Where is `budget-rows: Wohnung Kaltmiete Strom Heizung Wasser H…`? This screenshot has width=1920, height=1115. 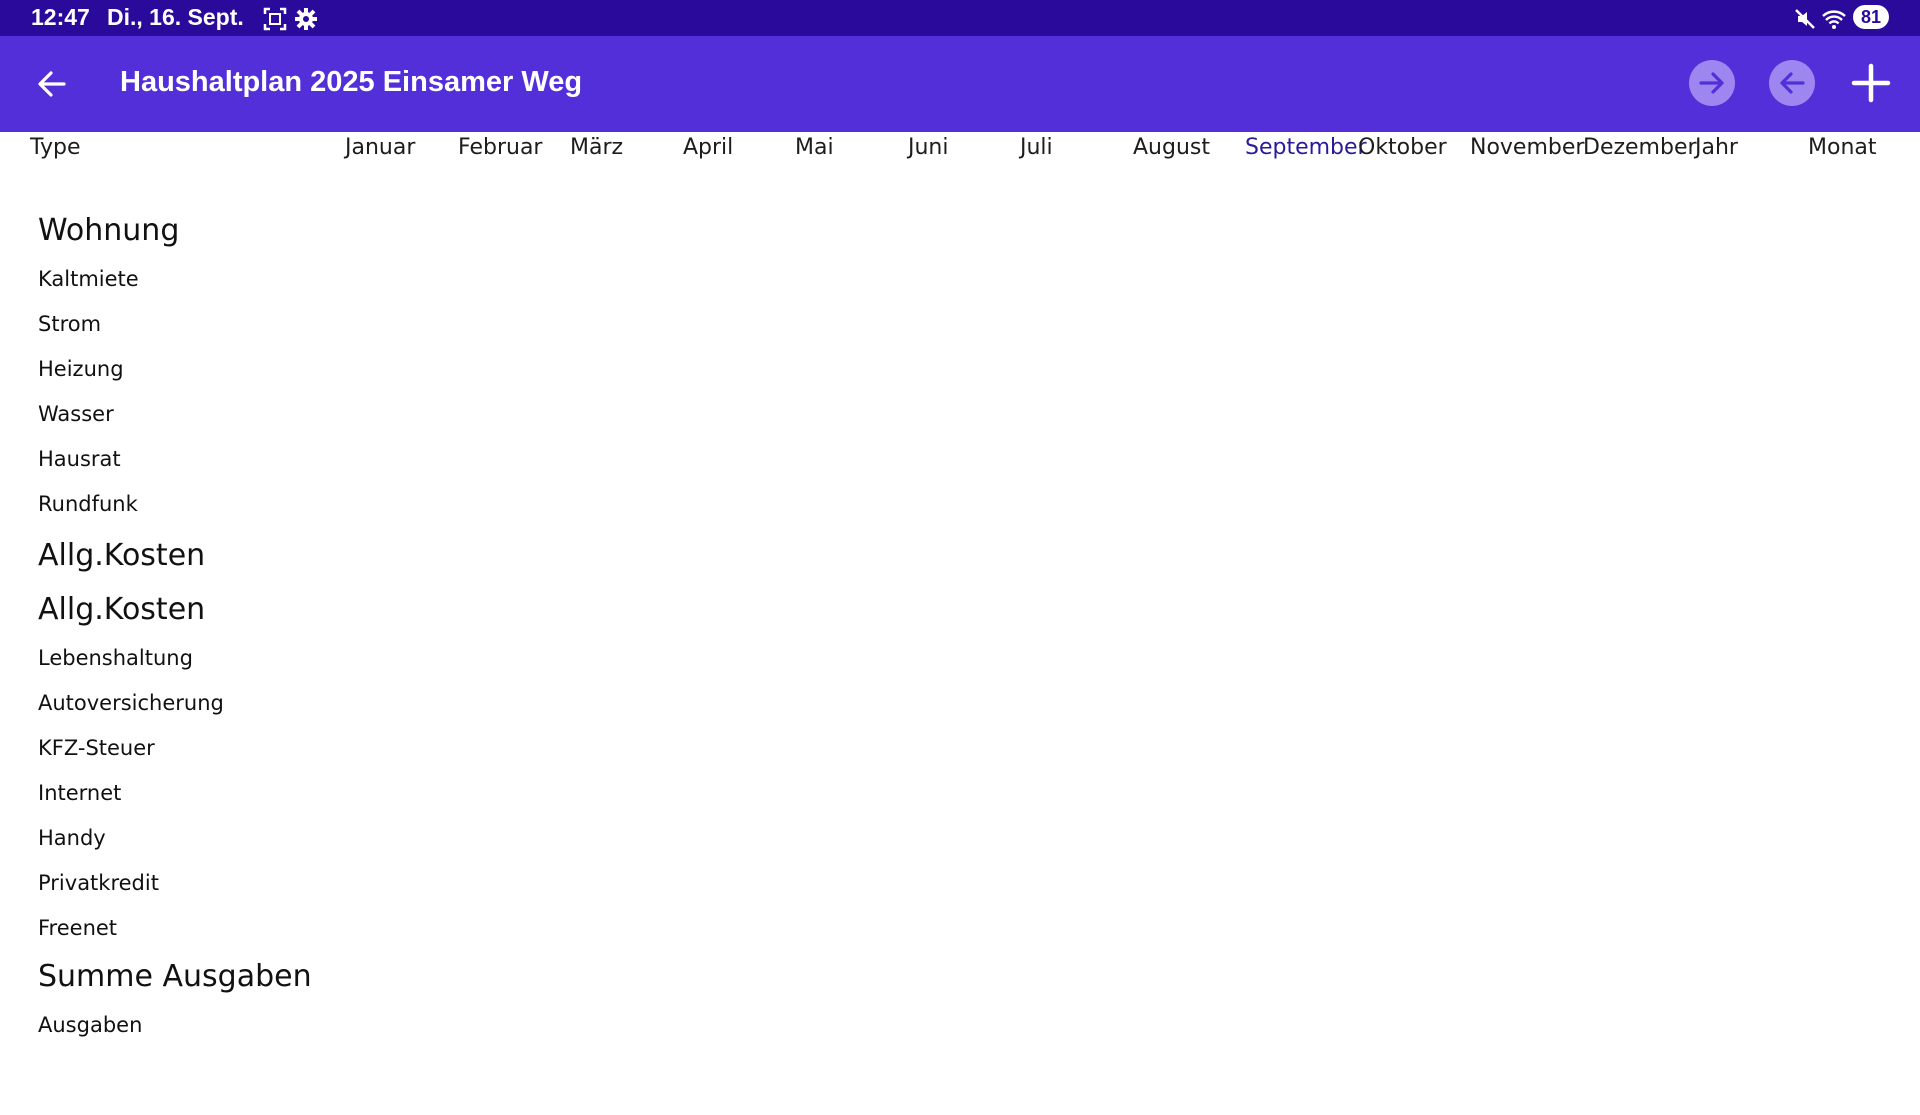
budget-rows: Wohnung Kaltmiete Strom Heizung Wasser H… is located at coordinates (175, 625).